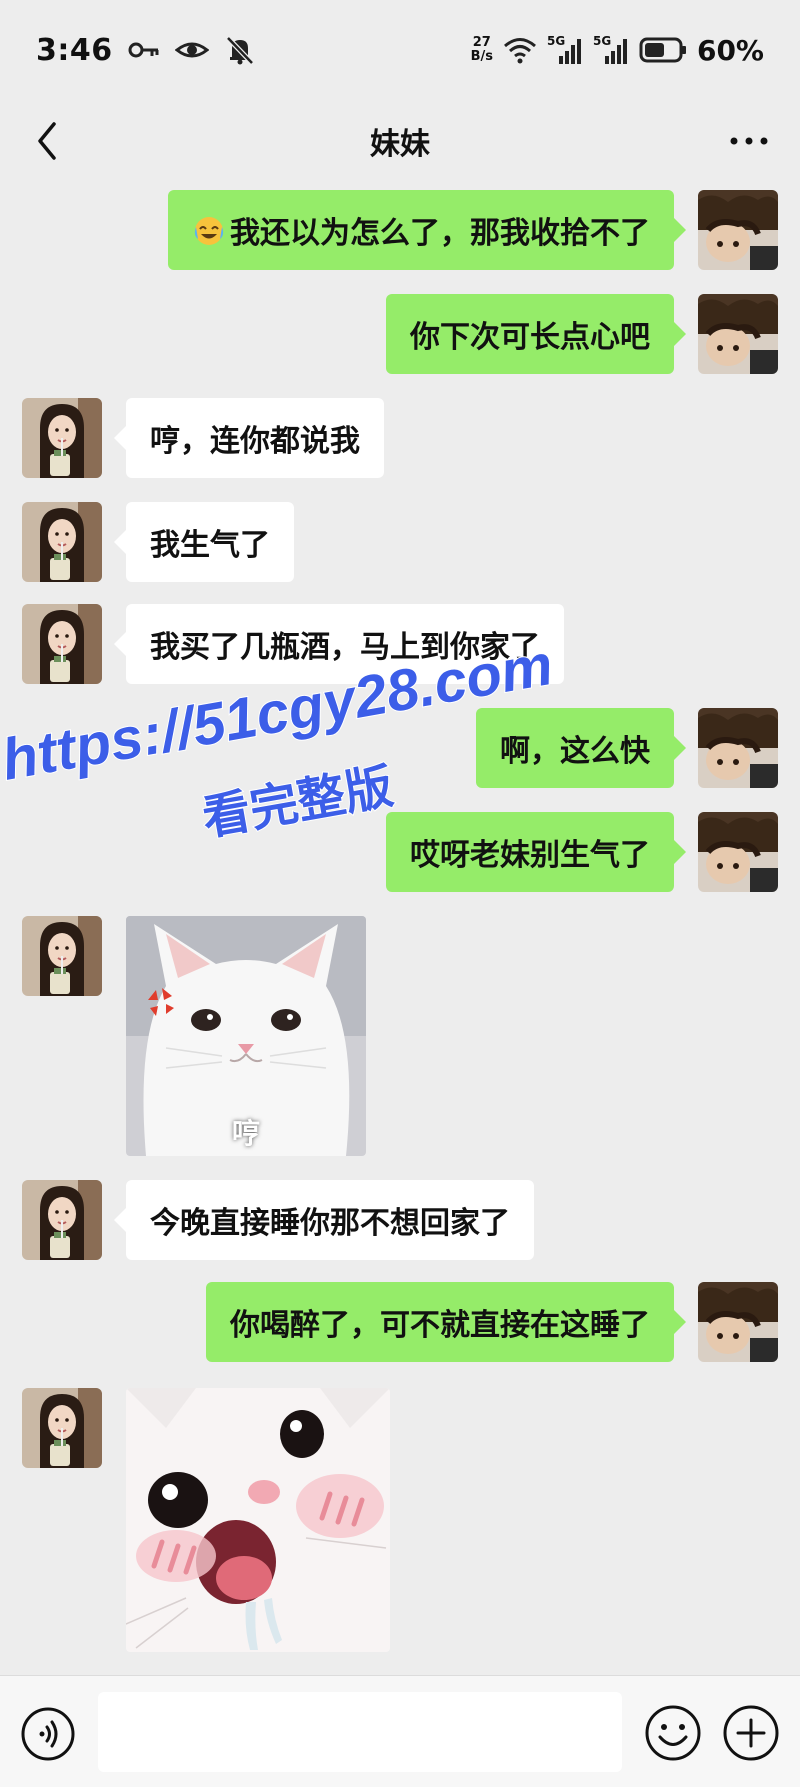  I want to click on message-bubble: 你喝醉了，可不就直接在这睡了, so click(446, 1322).